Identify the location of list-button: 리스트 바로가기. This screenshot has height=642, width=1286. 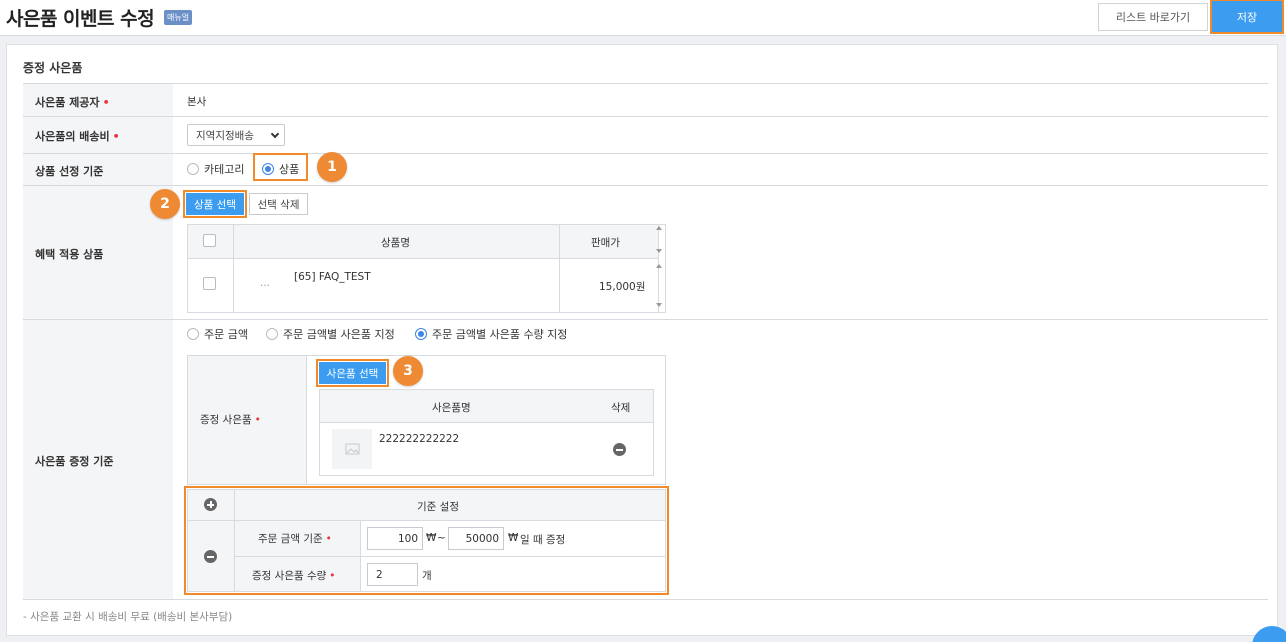
(1153, 17).